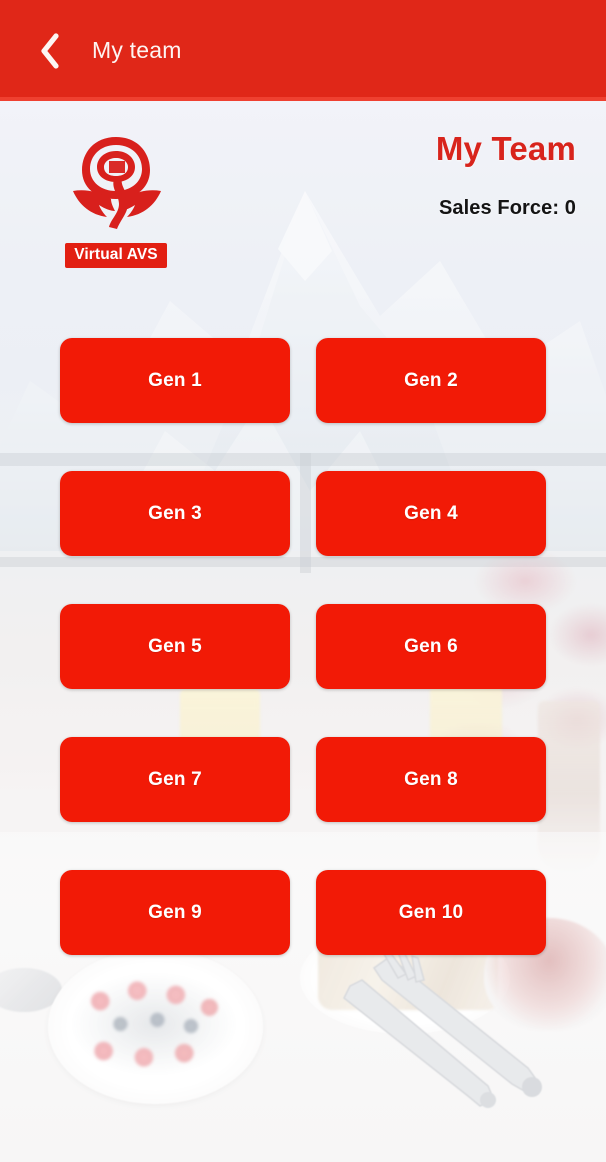 The image size is (606, 1162). What do you see at coordinates (431, 646) in the screenshot?
I see `gen-button-6: Gen 6` at bounding box center [431, 646].